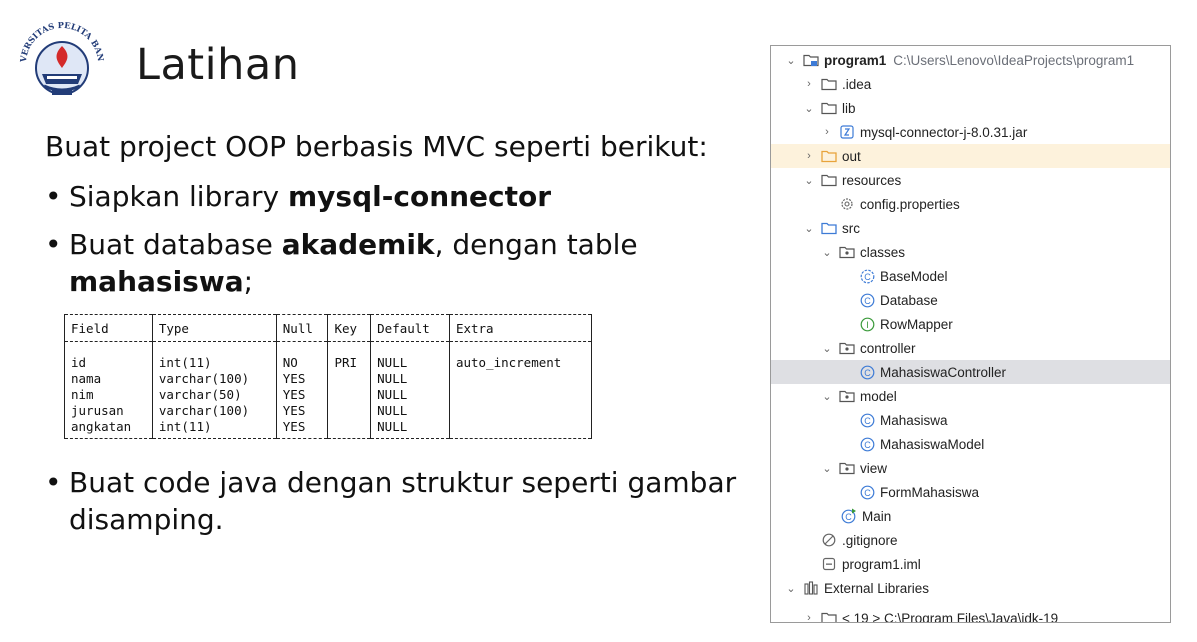 The width and height of the screenshot is (1197, 642). I want to click on table-cell: varchar(50), so click(214, 394).